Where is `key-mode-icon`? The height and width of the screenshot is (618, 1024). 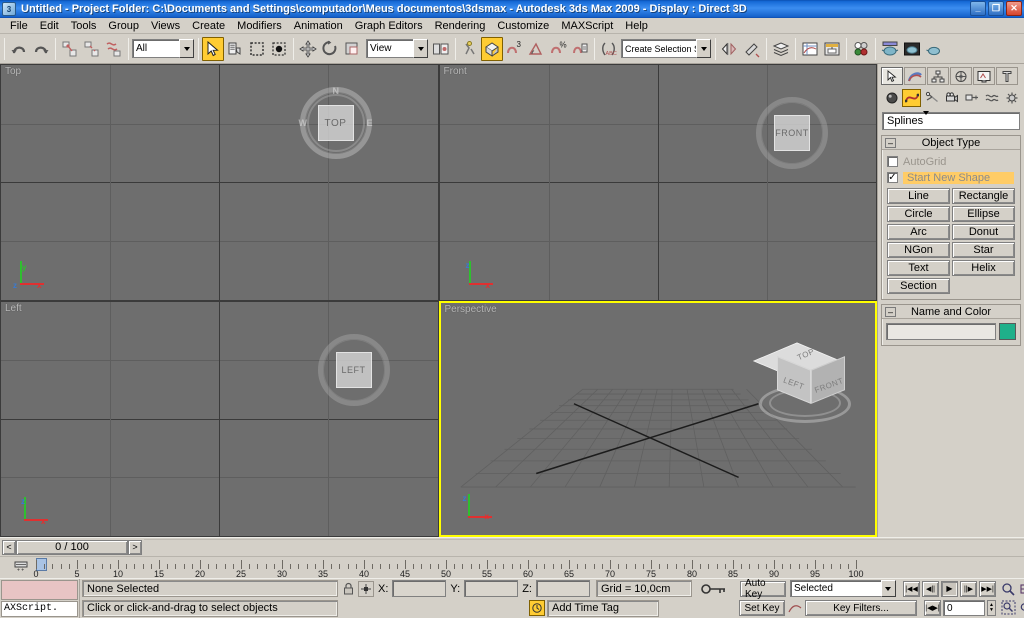
key-mode-icon is located at coordinates (716, 589).